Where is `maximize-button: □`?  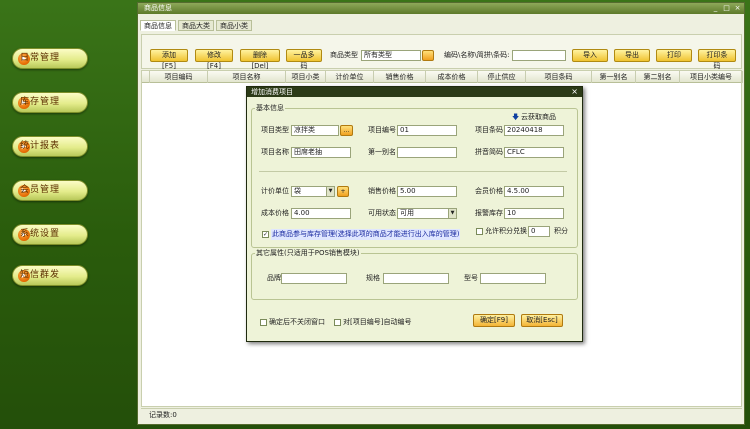
maximize-button: □ is located at coordinates (726, 8).